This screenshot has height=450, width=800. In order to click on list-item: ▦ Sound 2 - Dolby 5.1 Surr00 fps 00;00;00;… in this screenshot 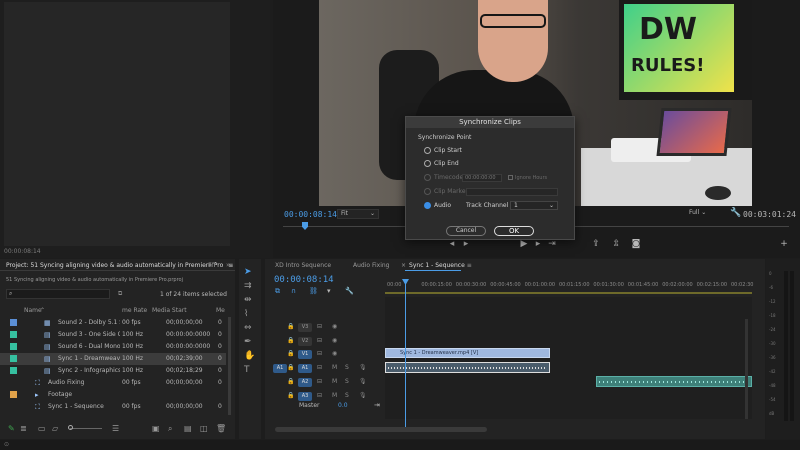, I will do `click(113, 323)`.